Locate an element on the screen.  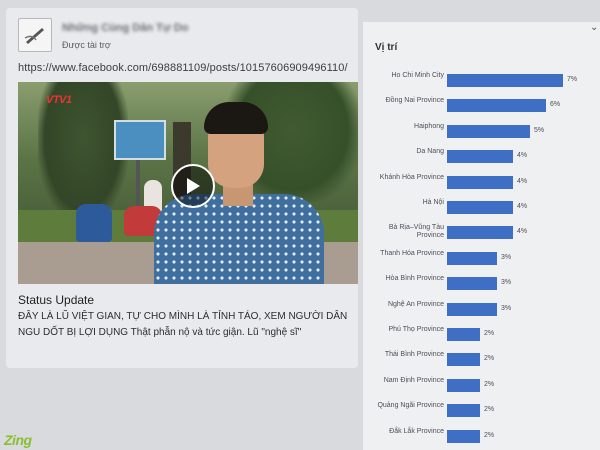
location-bar-label: Quảng Ngãi Province is located at coordinates (410, 406).